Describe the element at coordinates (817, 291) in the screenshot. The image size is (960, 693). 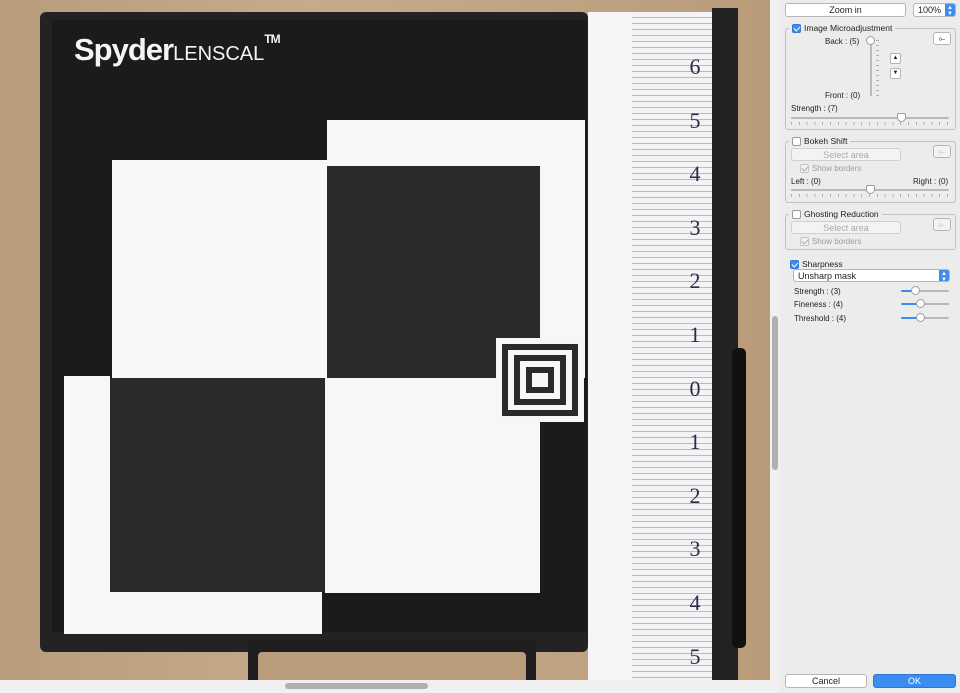
I see `sharpness-strength-label: Strength : (3)` at that location.